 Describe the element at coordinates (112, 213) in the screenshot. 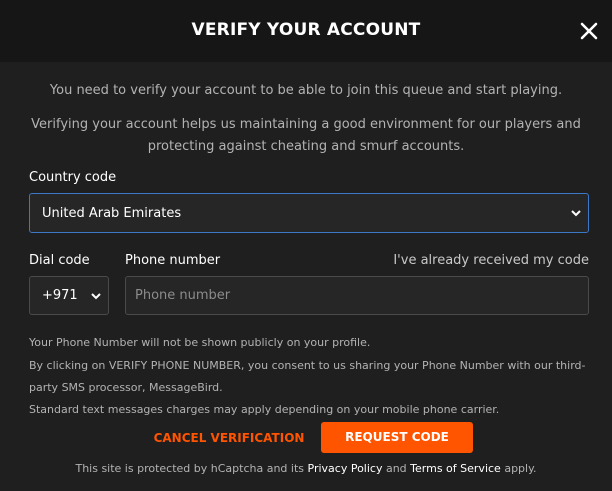

I see `country-code-value: United Arab Emirates` at that location.